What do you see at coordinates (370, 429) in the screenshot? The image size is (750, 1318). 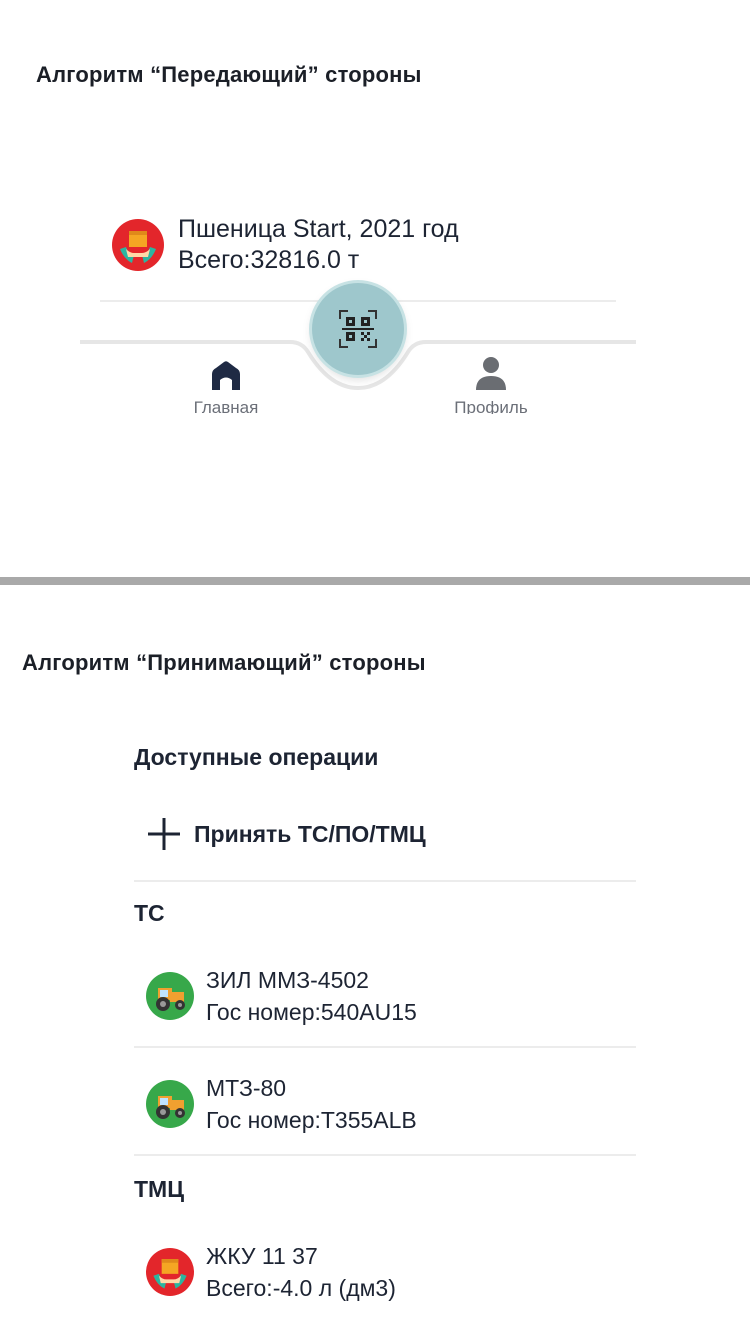 I see `crop-mask` at bounding box center [370, 429].